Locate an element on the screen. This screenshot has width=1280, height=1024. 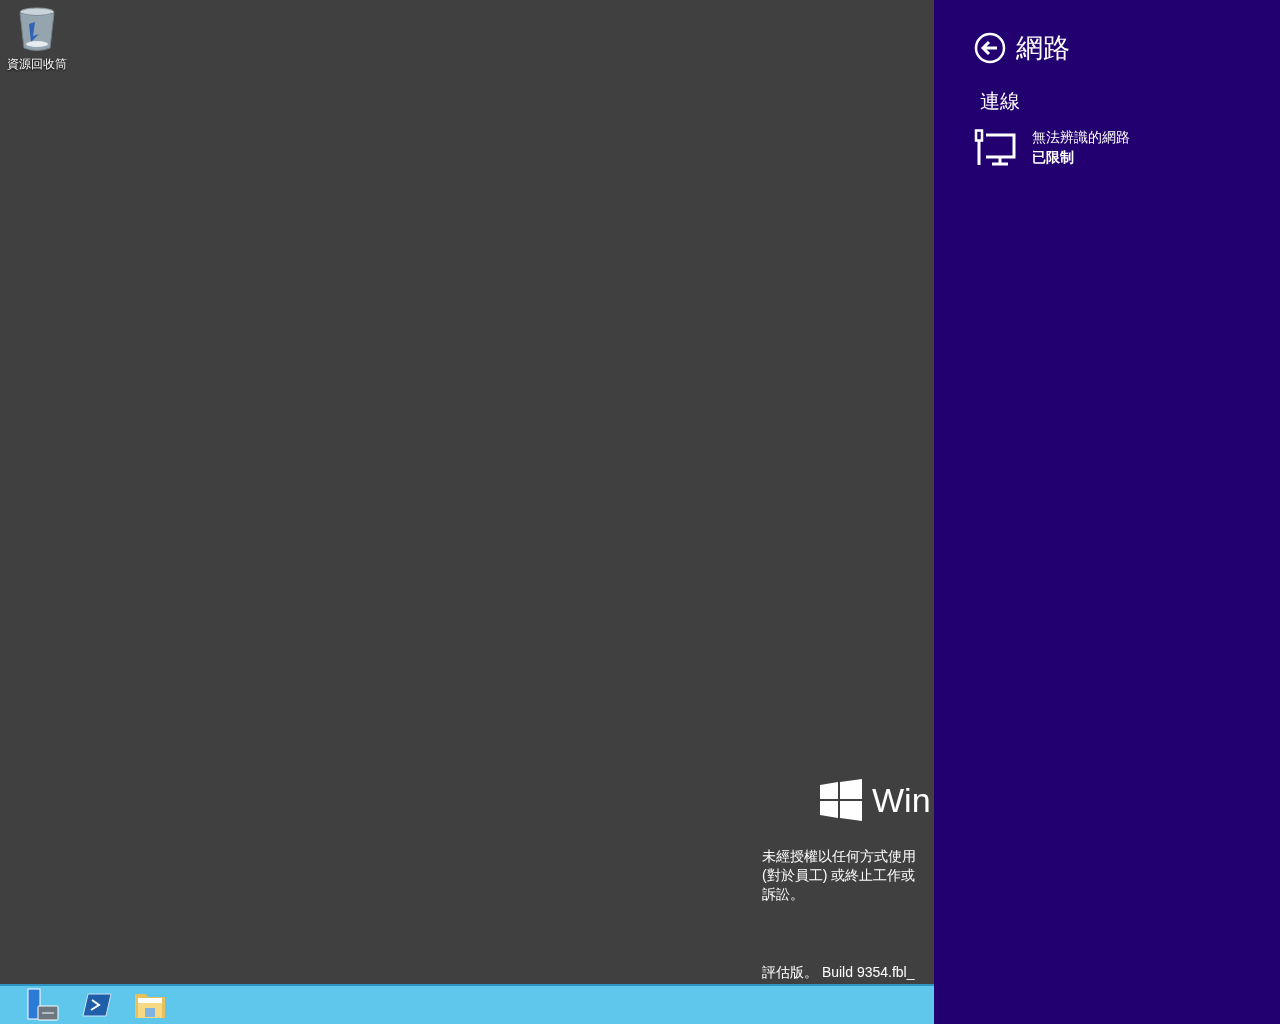
brand-text: Win is located at coordinates (901, 800).